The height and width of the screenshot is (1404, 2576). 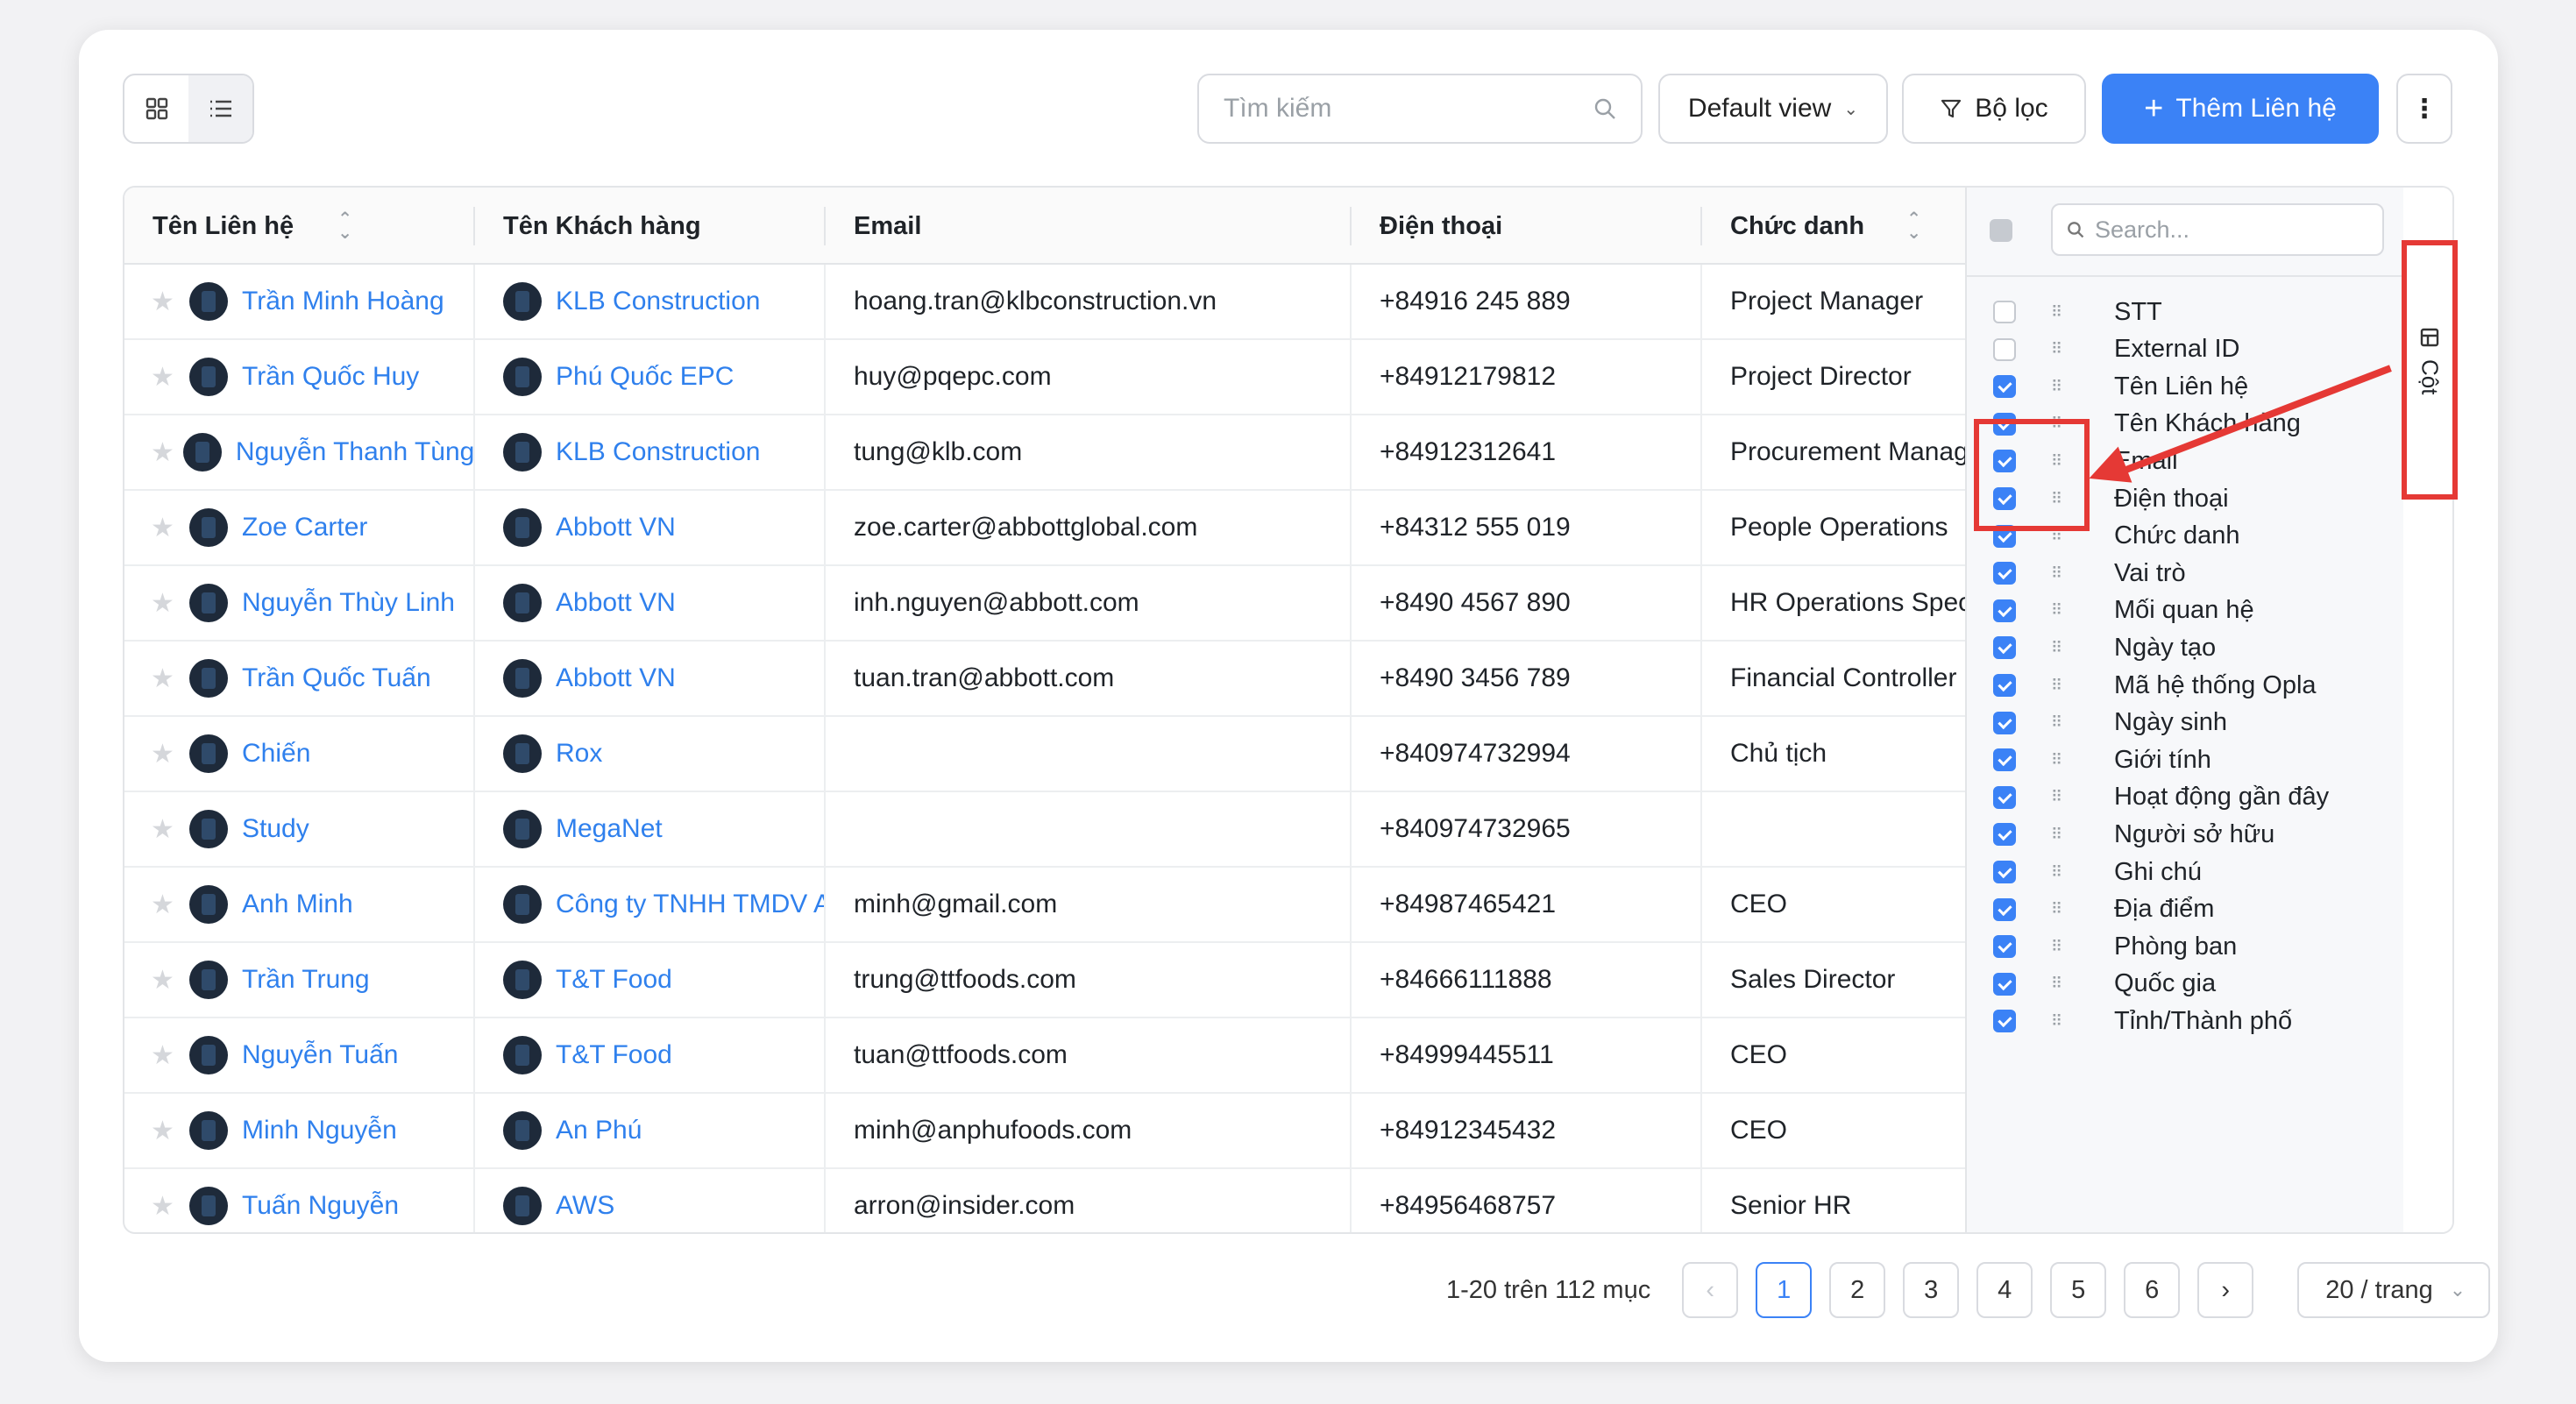 I want to click on column-header-title: Chức danh ⌃ ⌄, so click(x=1833, y=226).